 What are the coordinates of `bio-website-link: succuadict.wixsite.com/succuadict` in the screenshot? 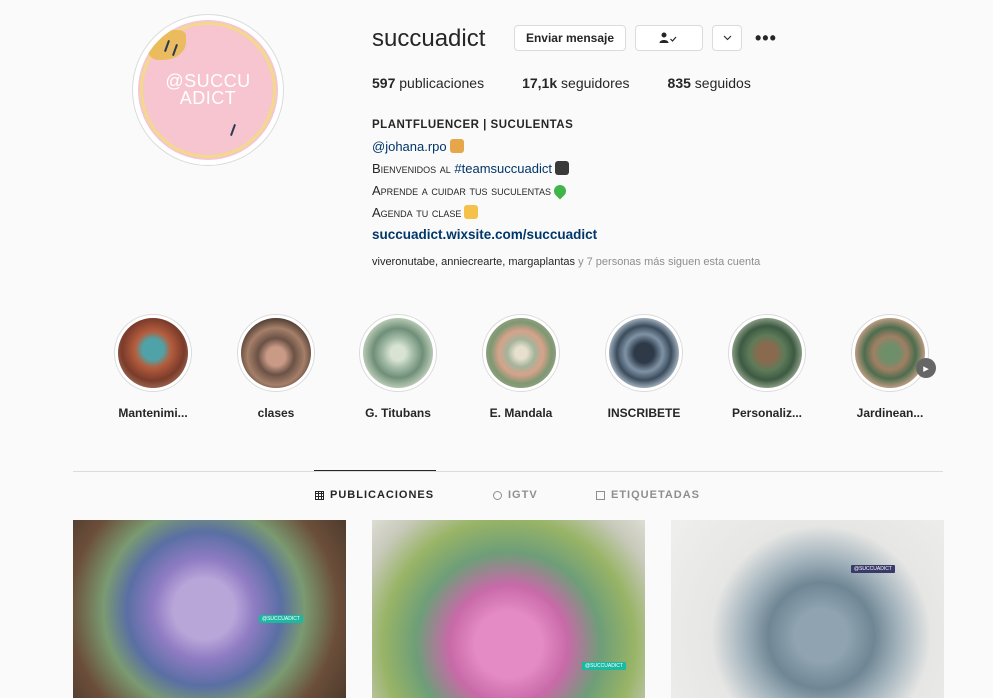 It's located at (484, 234).